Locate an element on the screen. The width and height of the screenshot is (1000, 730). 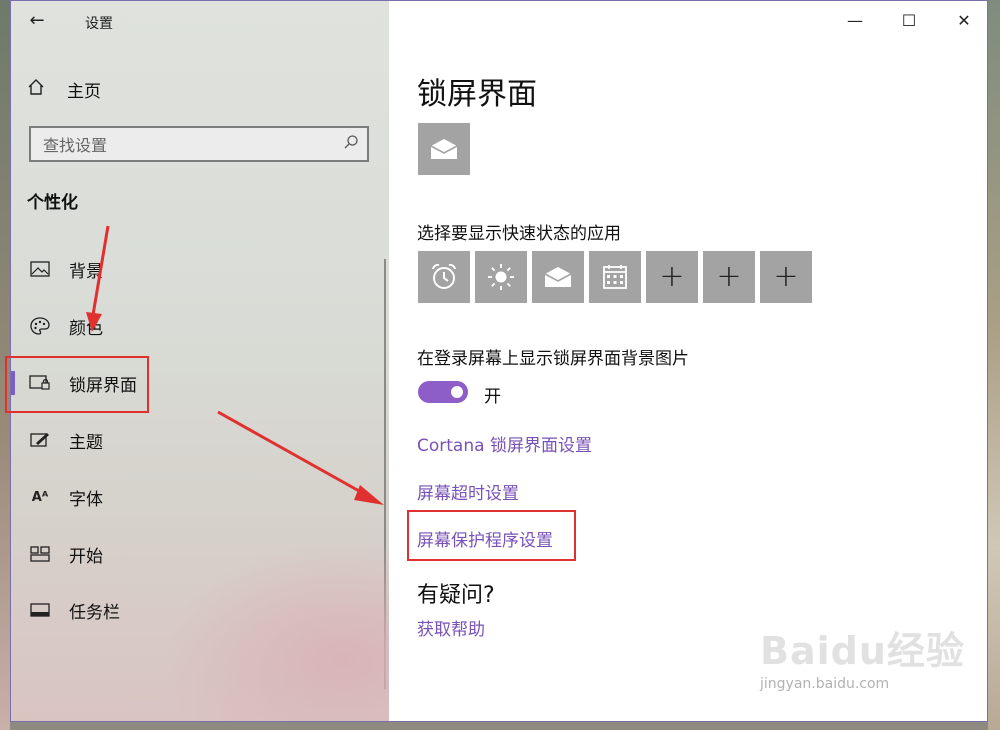
image-icon is located at coordinates (40, 269).